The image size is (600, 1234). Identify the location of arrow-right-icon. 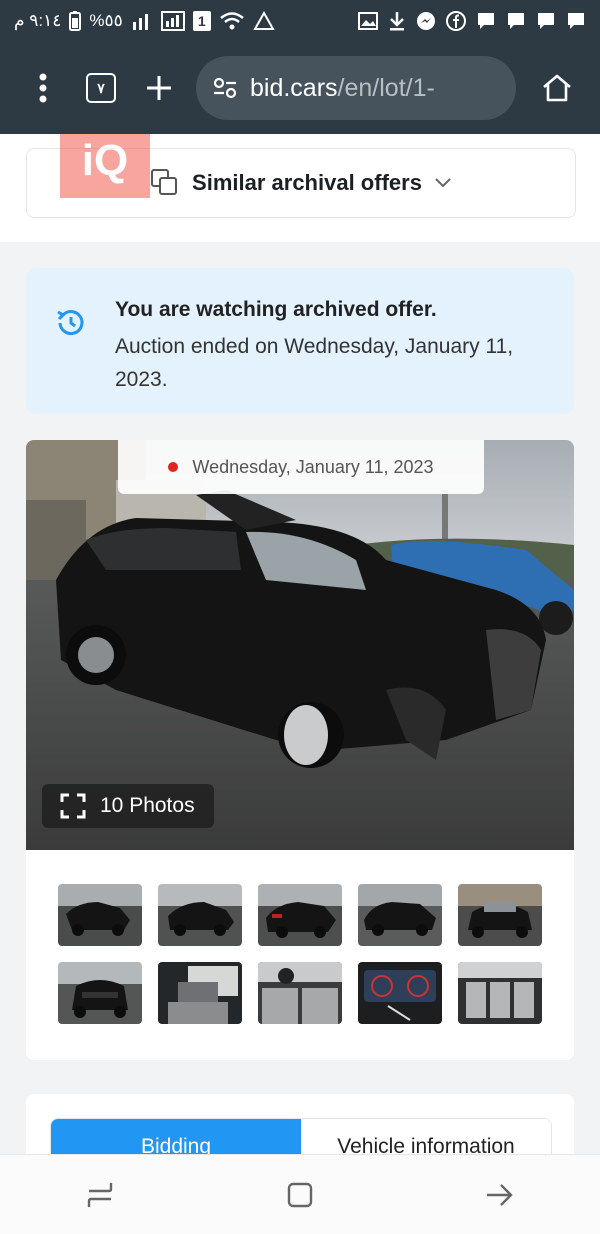
(500, 1194).